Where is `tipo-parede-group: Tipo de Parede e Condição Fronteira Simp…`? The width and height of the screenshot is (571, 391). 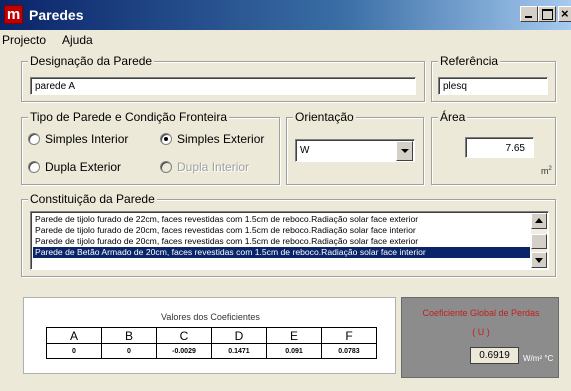
tipo-parede-group: Tipo de Parede e Condição Fronteira Simp… is located at coordinates (150, 147).